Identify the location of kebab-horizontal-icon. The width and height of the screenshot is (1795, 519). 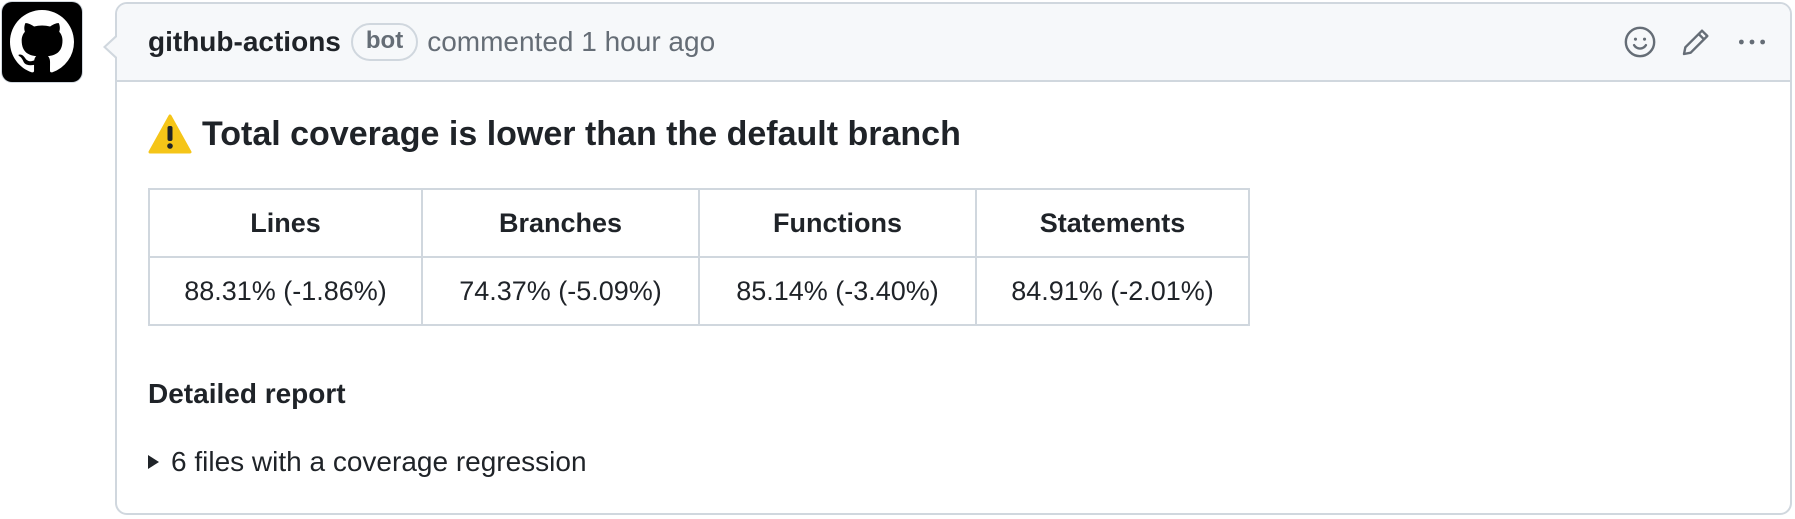
(1752, 42).